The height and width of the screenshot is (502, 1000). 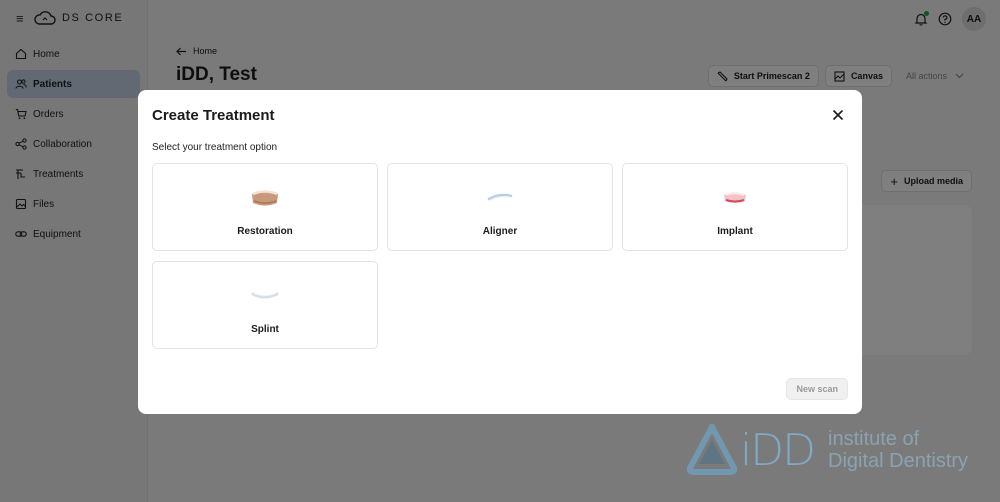 What do you see at coordinates (265, 305) in the screenshot?
I see `option-card-splint: Splint` at bounding box center [265, 305].